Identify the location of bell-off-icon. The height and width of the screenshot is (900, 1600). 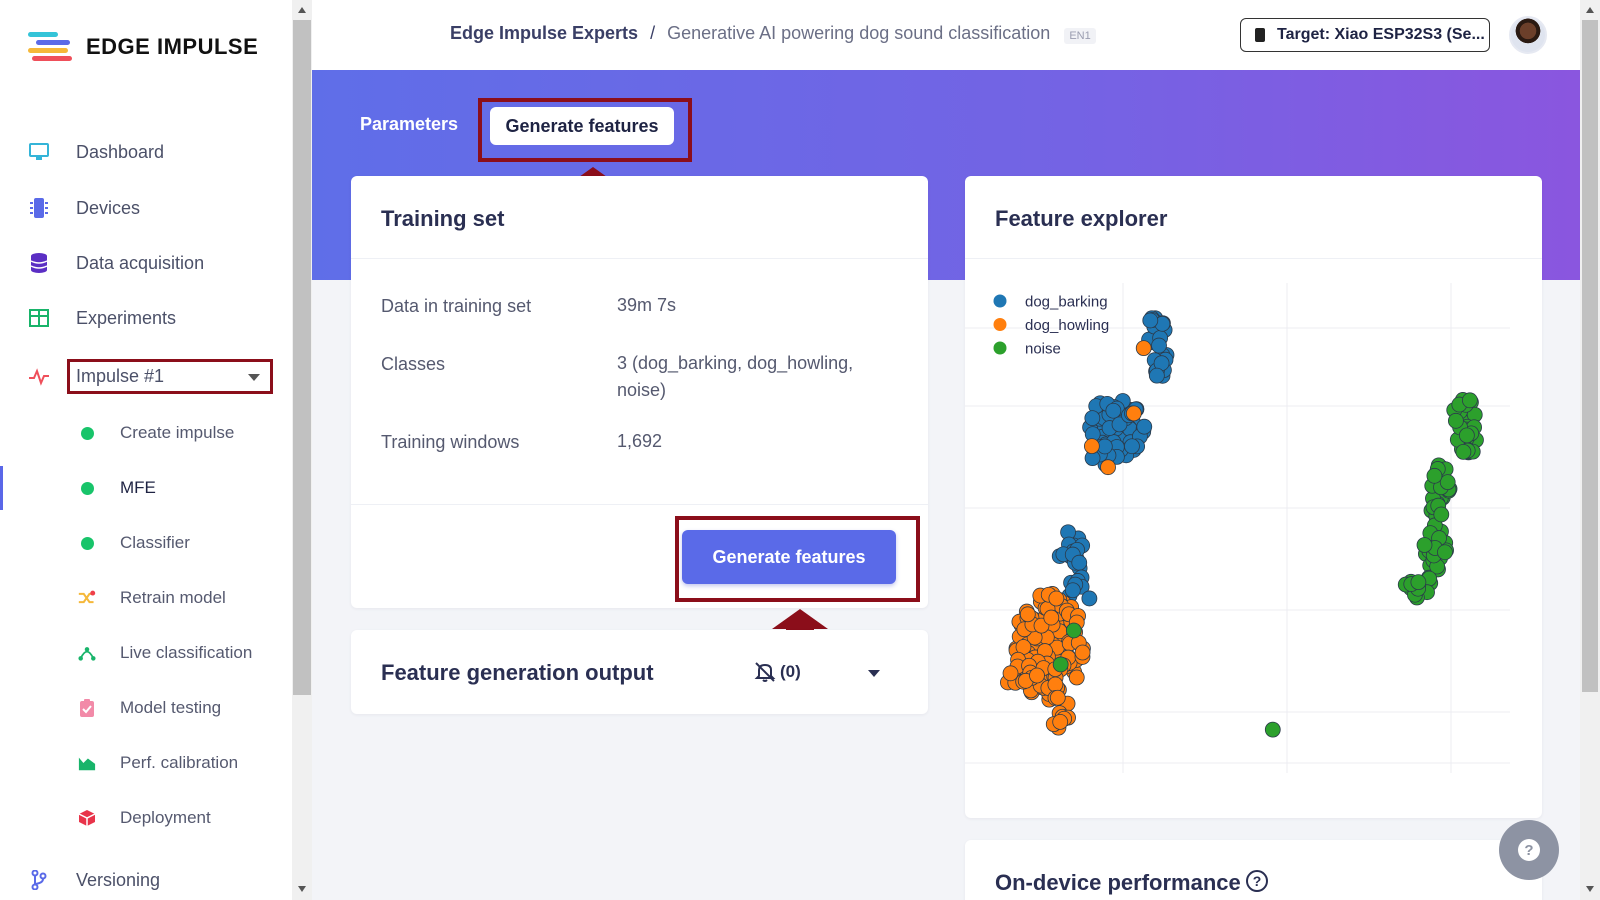
(765, 672).